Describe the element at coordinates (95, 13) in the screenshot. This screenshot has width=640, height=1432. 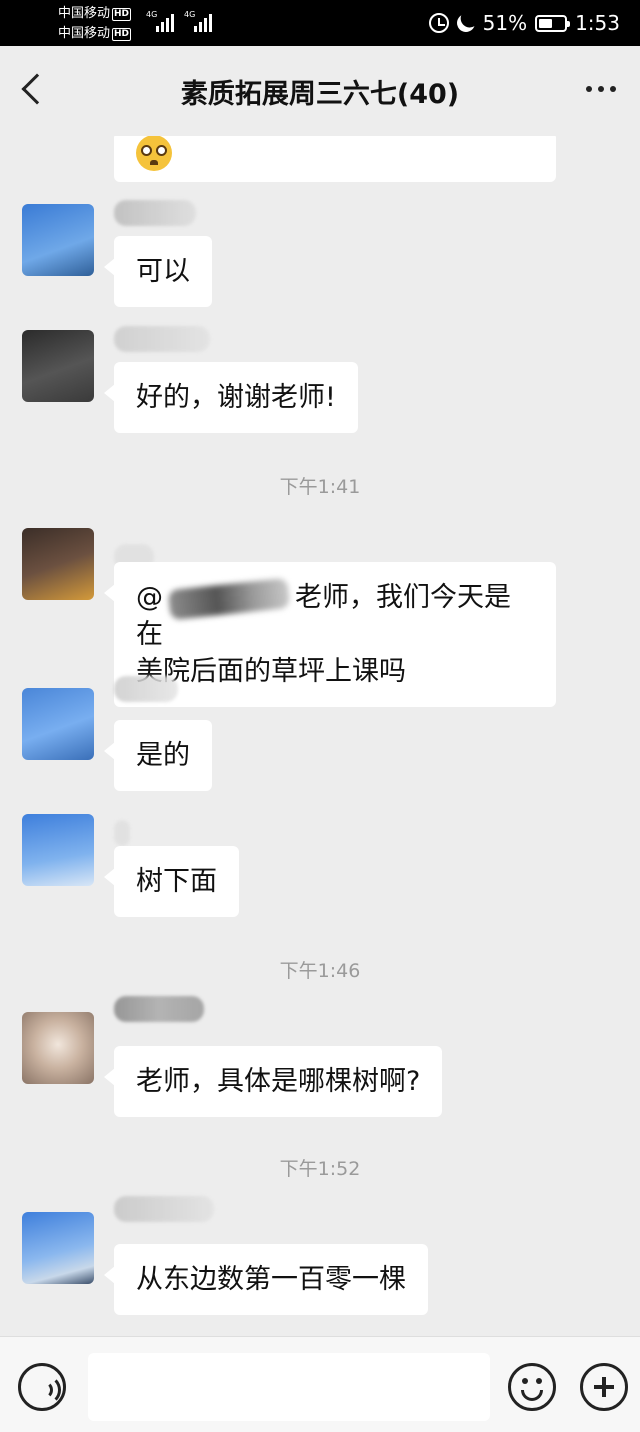
I see `carrier-1: 中国移动 HD` at that location.